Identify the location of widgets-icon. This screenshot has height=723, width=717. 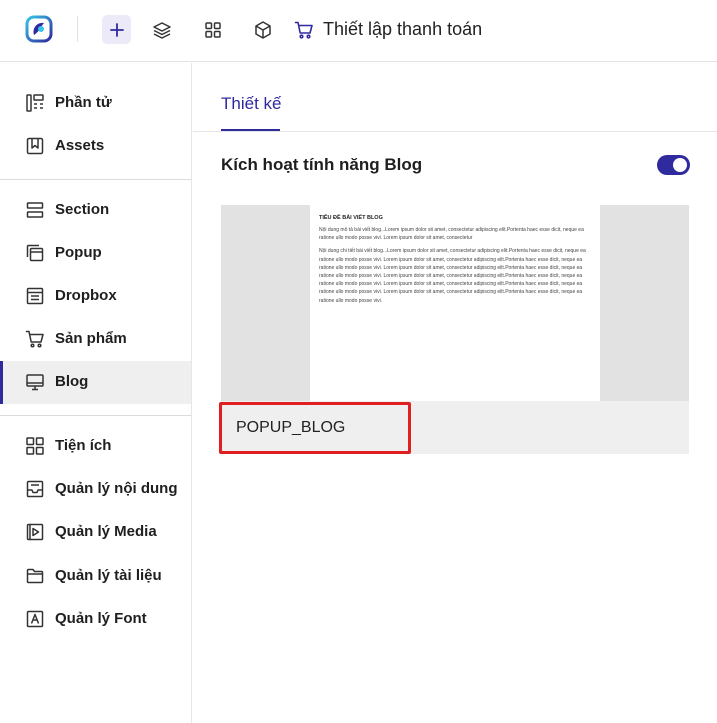
(35, 446).